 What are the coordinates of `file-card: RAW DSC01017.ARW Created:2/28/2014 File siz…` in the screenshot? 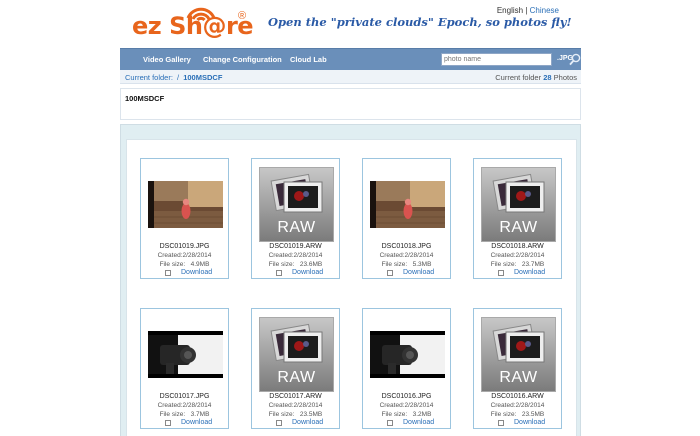 It's located at (295, 368).